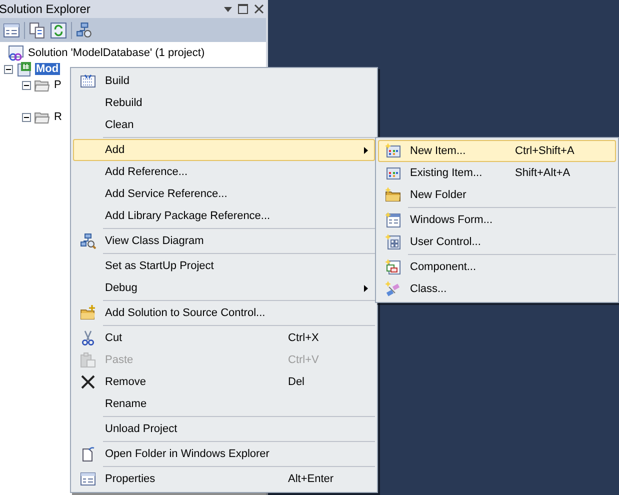 The width and height of the screenshot is (619, 495). Describe the element at coordinates (497, 195) in the screenshot. I see `menu-item: New Folder` at that location.